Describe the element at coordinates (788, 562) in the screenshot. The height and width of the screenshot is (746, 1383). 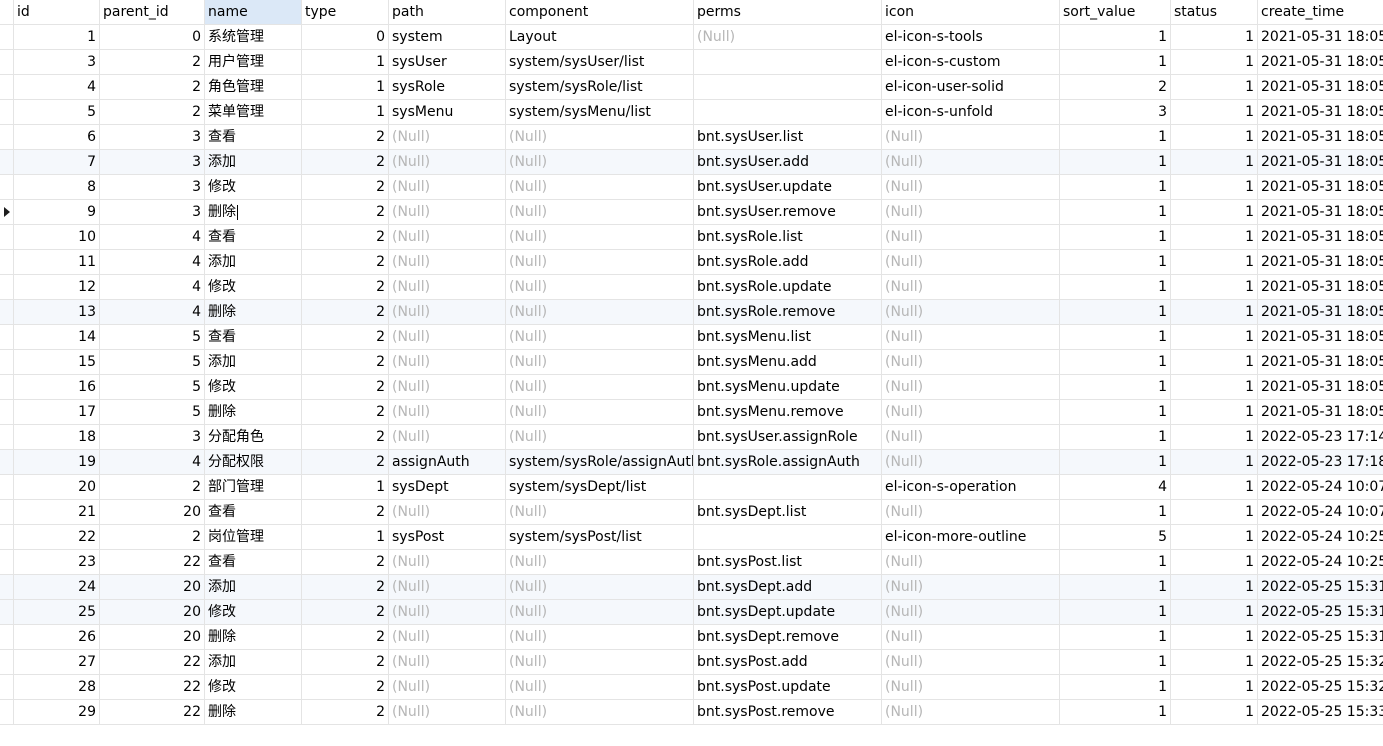
I see `cell-perms: bnt.sysPost.list` at that location.